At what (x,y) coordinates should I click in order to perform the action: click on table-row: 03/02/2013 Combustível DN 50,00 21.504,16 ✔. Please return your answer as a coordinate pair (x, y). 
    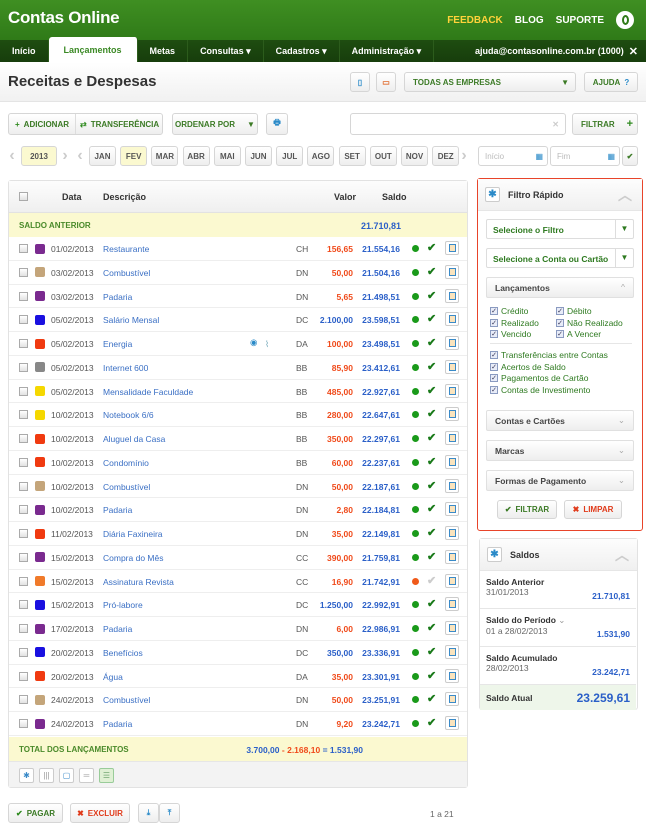
    Looking at the image, I should click on (238, 273).